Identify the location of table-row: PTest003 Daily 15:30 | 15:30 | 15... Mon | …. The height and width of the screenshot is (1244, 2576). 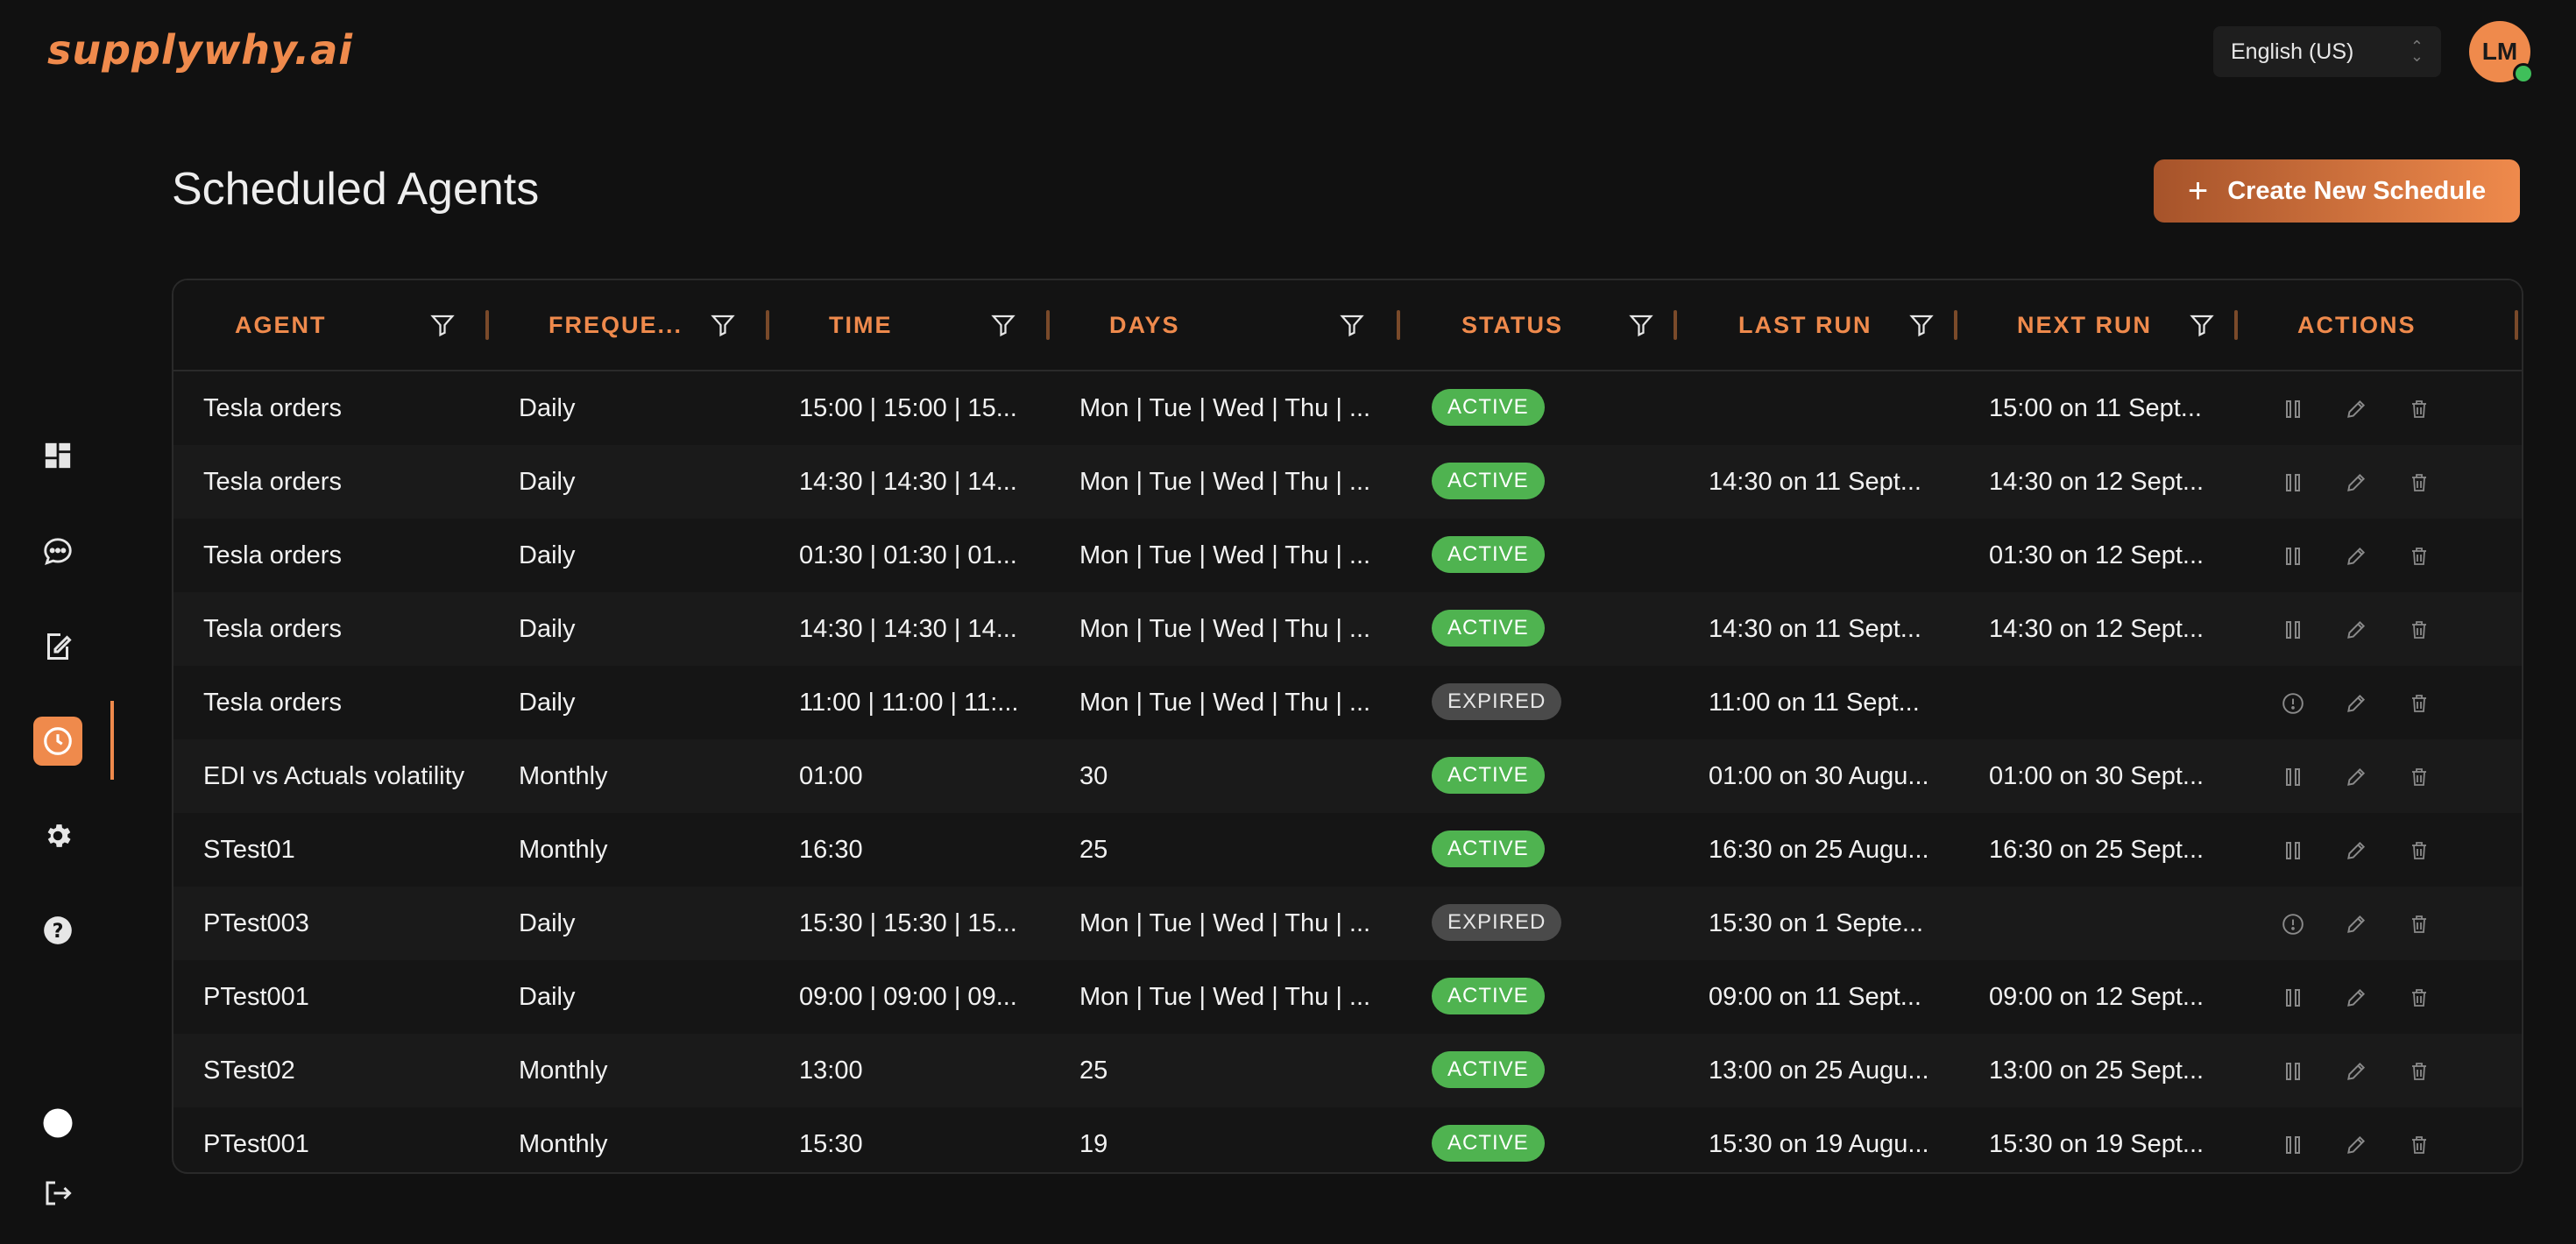
(1347, 923).